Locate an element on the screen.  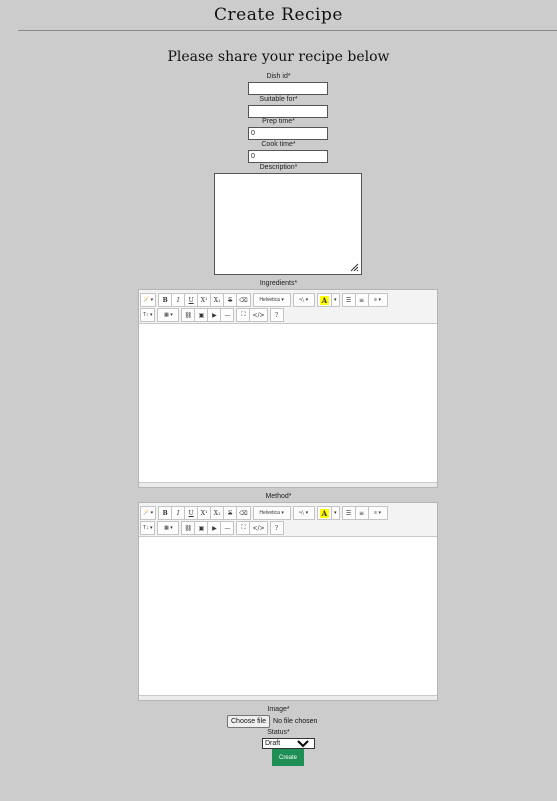
cook-time-label: Cook time* is located at coordinates (278, 144).